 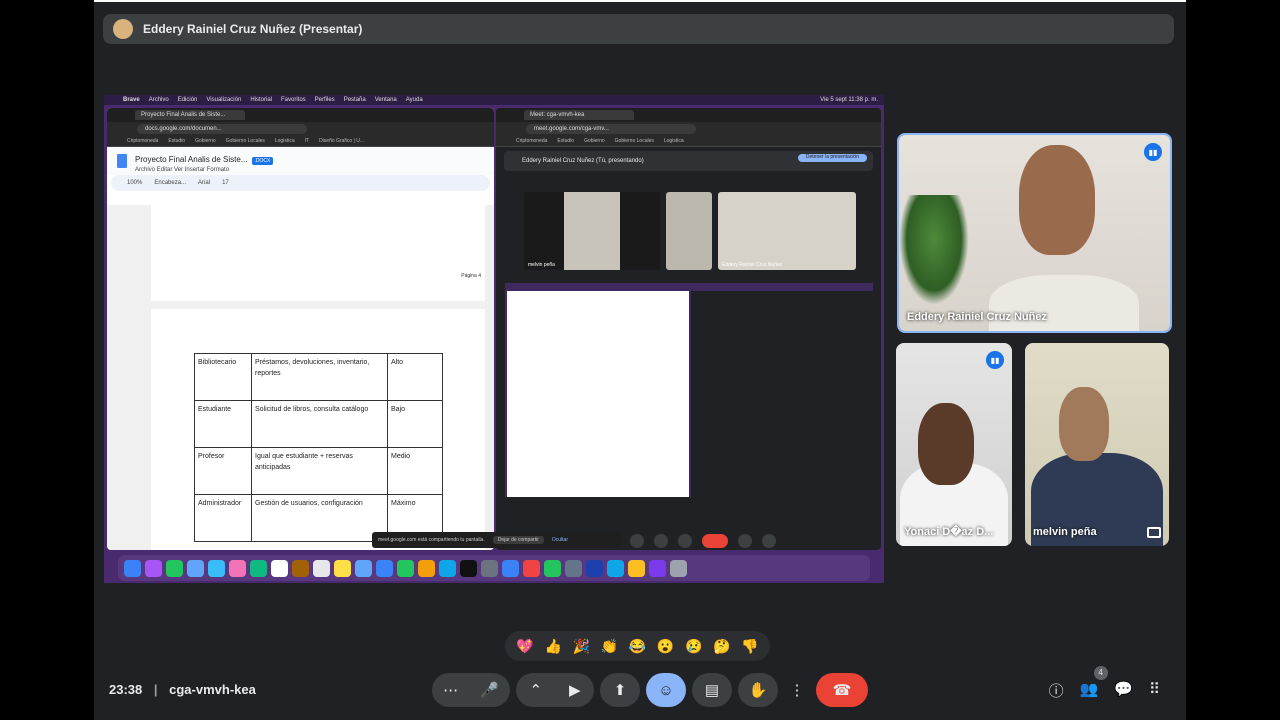 What do you see at coordinates (609, 646) in the screenshot?
I see `reaction-clap: 👏` at bounding box center [609, 646].